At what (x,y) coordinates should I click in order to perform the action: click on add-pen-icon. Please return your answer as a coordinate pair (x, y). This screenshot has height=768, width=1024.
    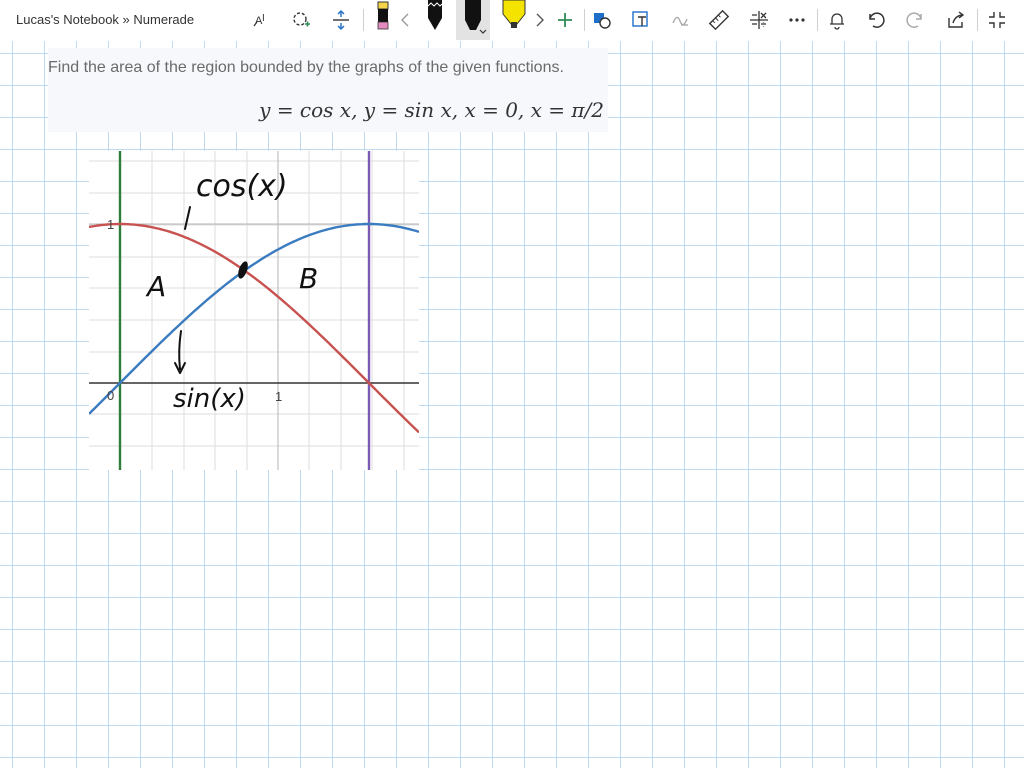
    Looking at the image, I should click on (565, 20).